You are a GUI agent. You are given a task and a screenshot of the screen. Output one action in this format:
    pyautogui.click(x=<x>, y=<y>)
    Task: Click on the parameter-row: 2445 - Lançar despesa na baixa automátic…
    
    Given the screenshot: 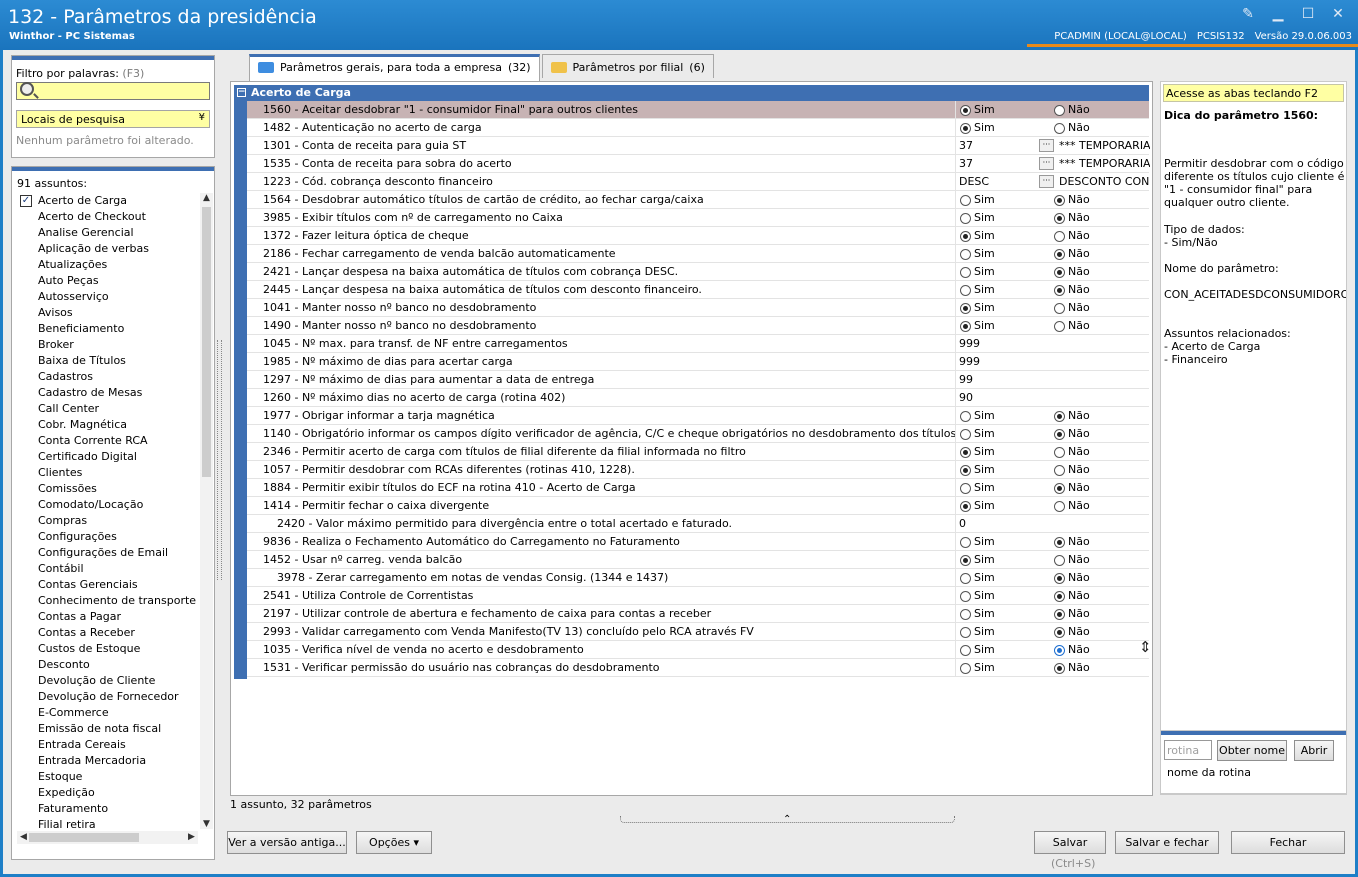 What is the action you would take?
    pyautogui.click(x=698, y=290)
    